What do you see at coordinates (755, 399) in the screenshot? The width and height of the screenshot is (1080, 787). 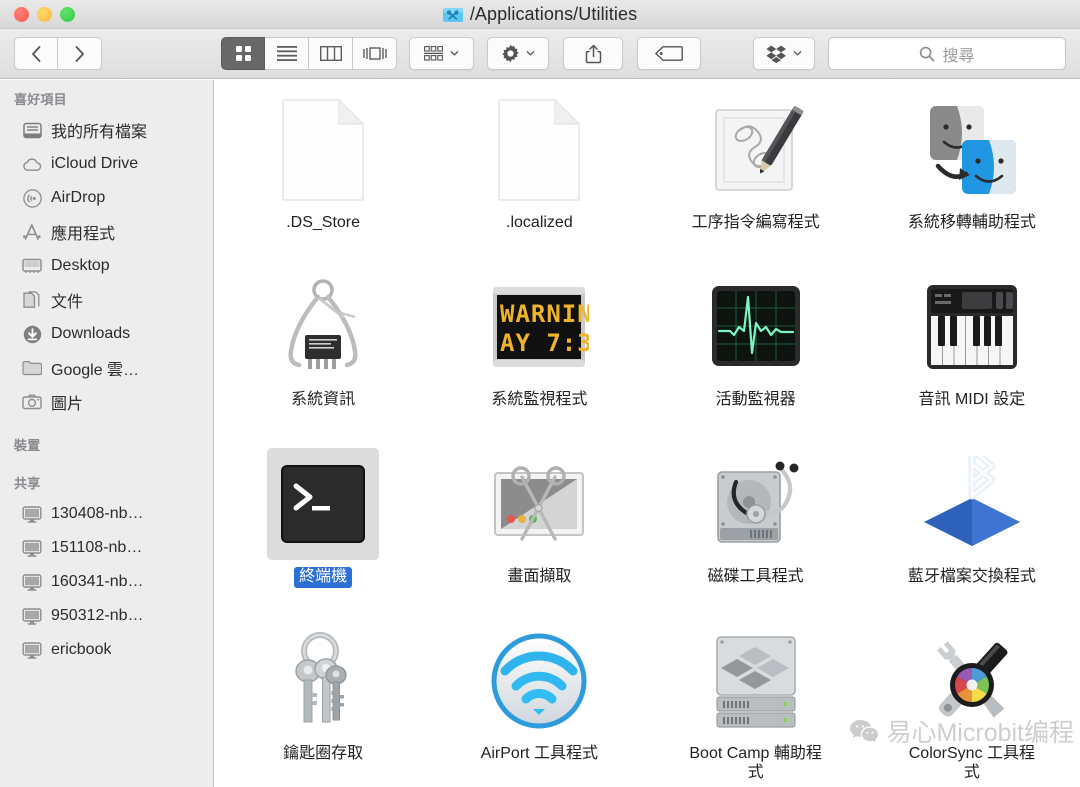 I see `file-item-label: 活動監視器` at bounding box center [755, 399].